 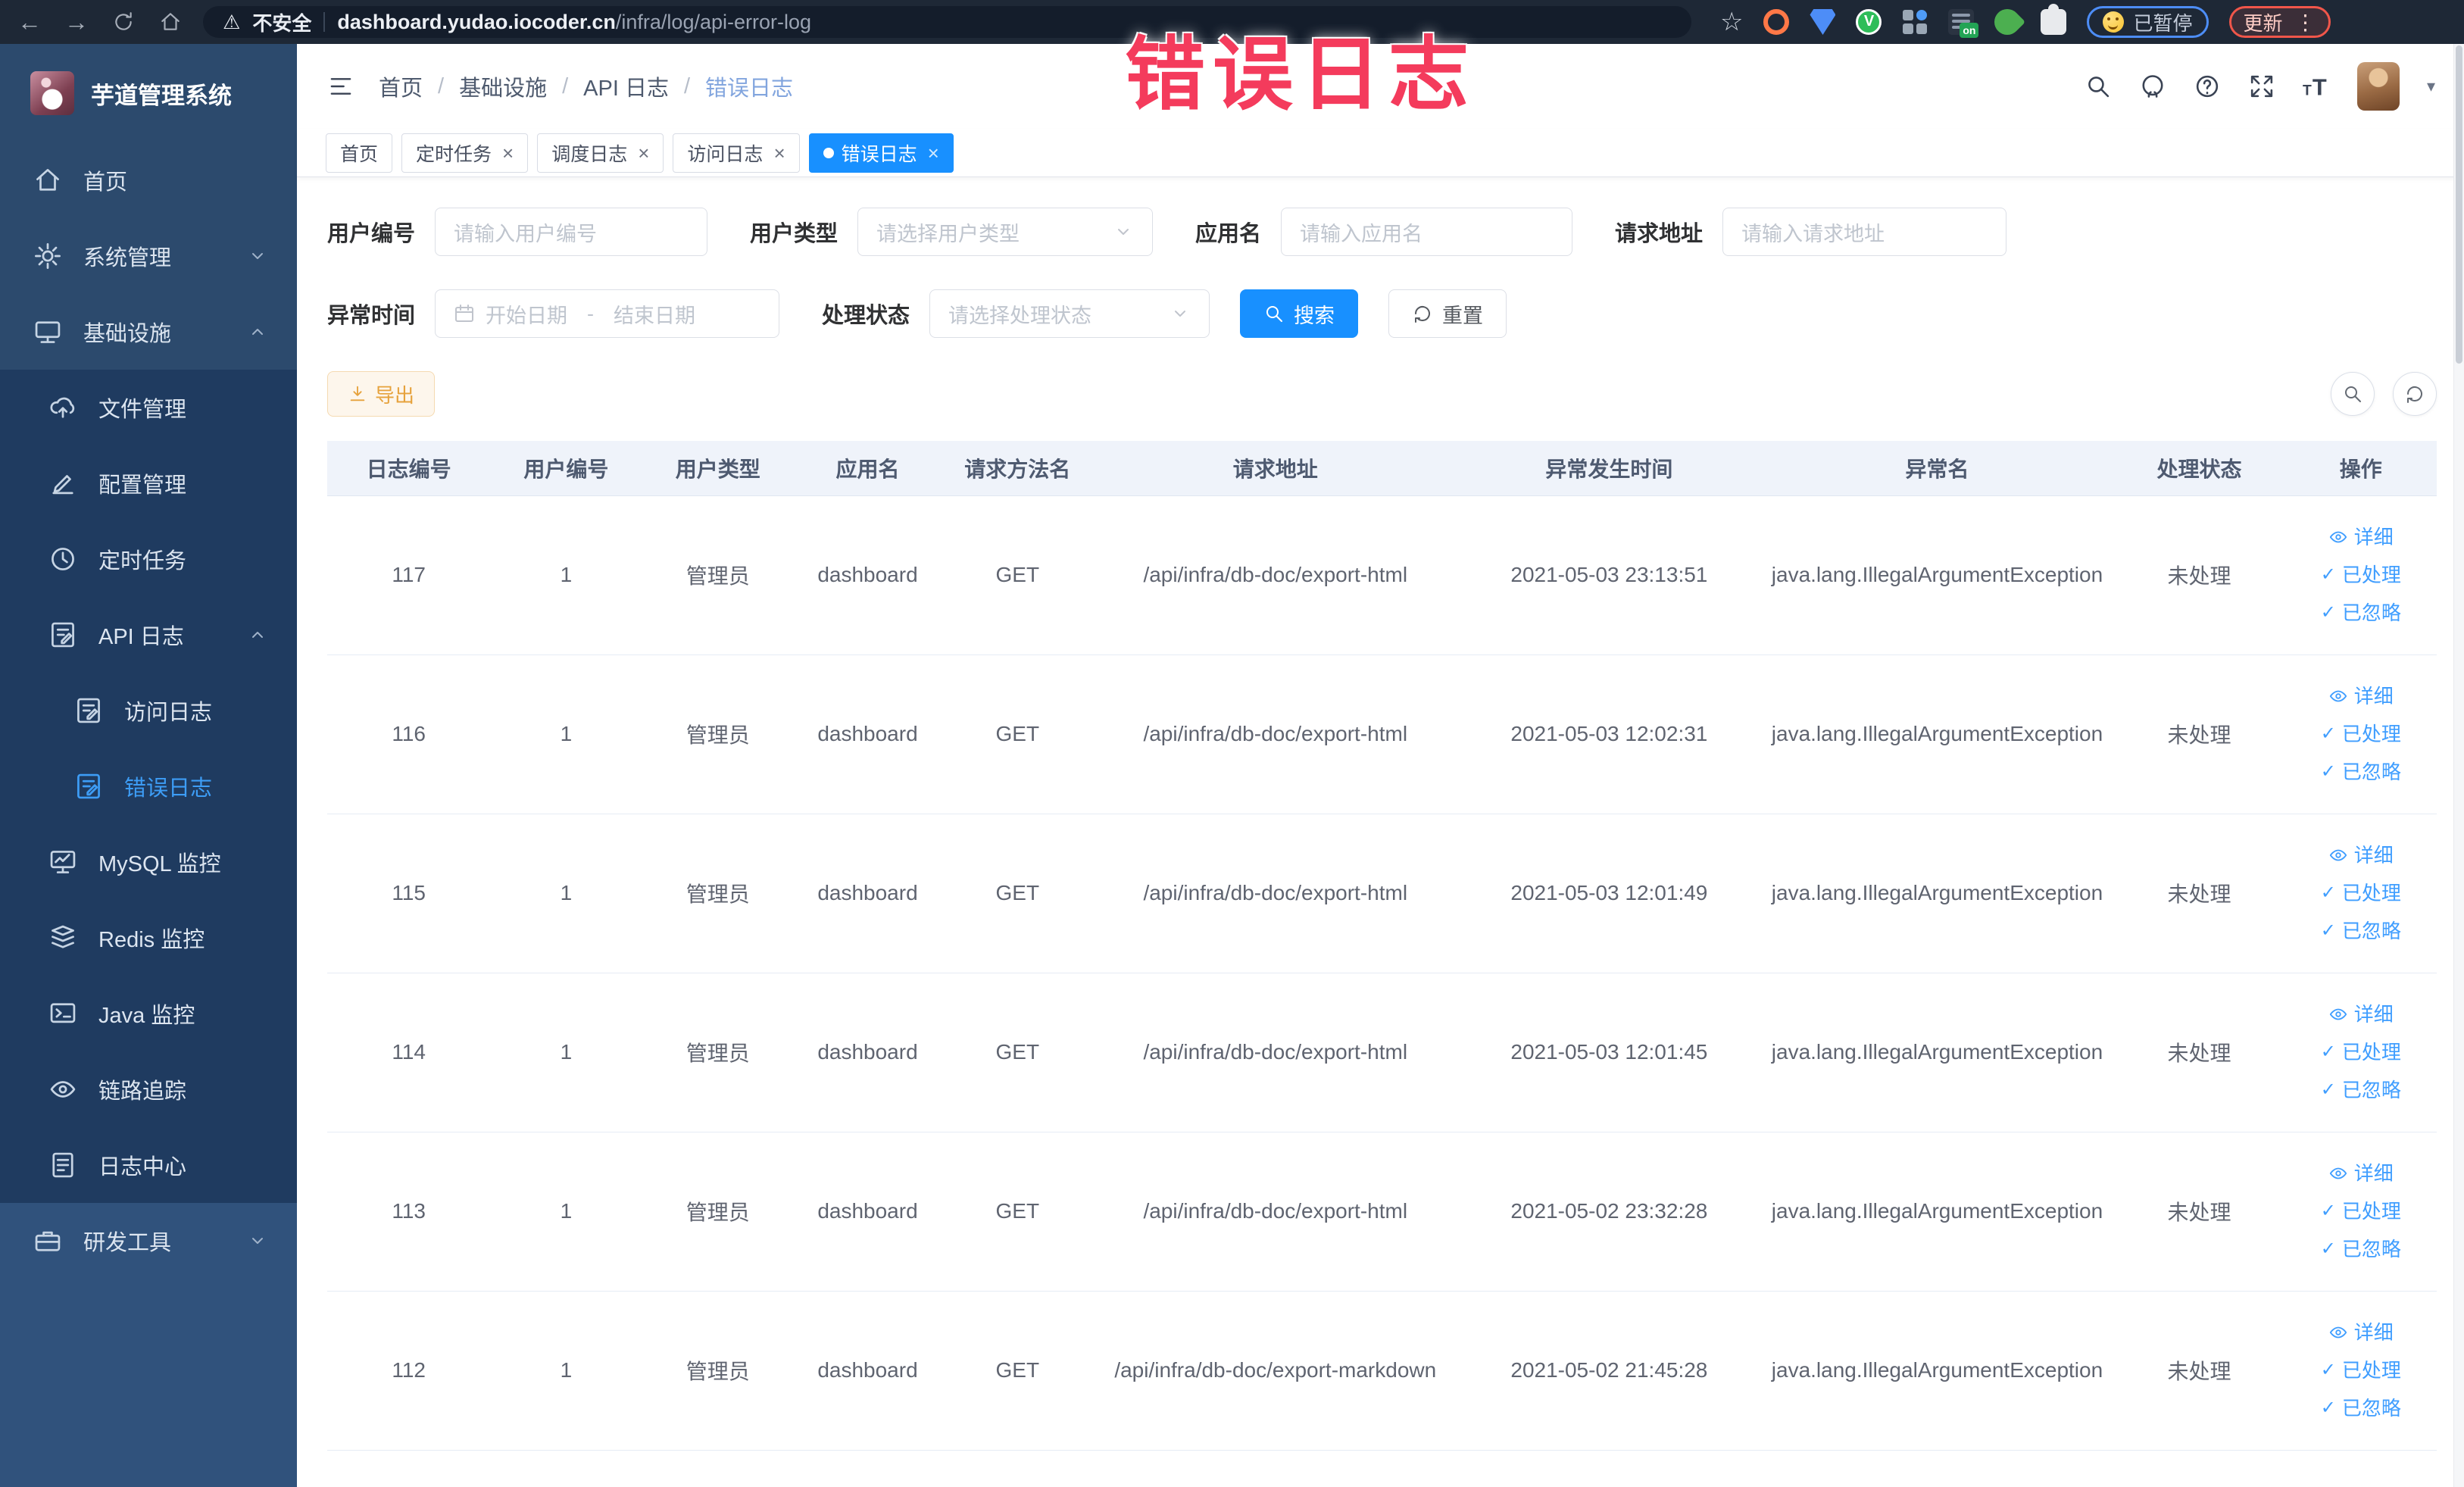 What do you see at coordinates (123, 22) in the screenshot?
I see `reload-icon` at bounding box center [123, 22].